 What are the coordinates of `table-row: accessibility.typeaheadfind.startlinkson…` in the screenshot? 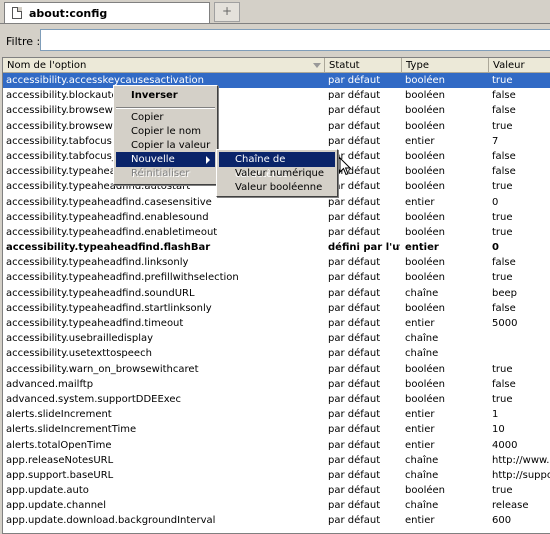 It's located at (276, 308).